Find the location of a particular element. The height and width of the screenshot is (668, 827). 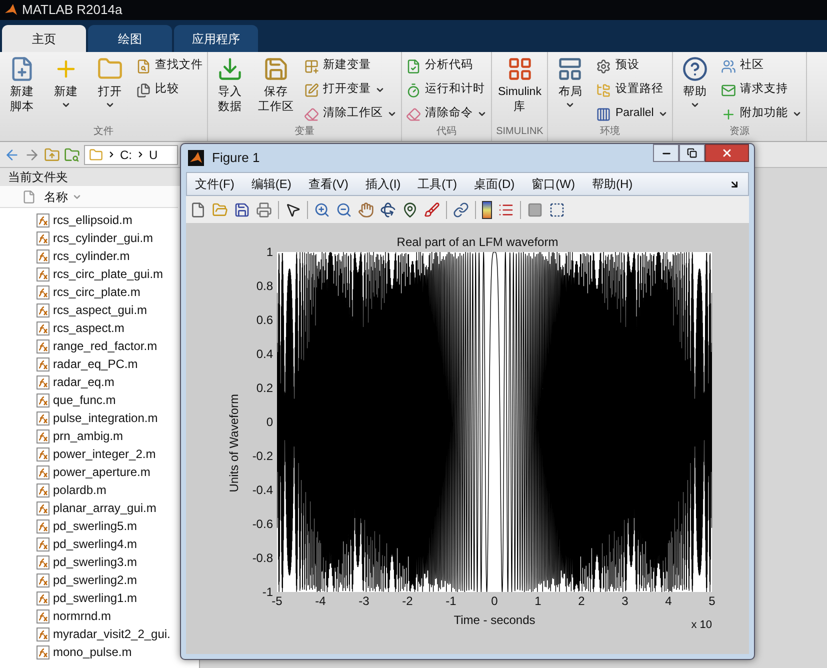

x-tick-label: 3 is located at coordinates (625, 601).